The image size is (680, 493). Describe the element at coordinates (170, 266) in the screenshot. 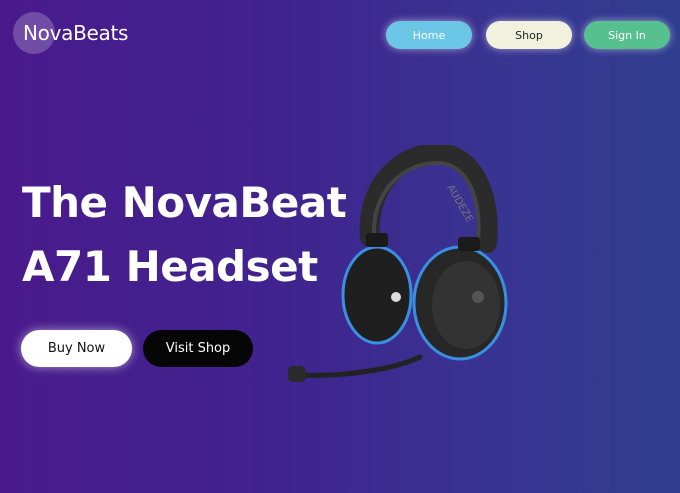

I see `hero-title-line2: A71 Headset` at that location.